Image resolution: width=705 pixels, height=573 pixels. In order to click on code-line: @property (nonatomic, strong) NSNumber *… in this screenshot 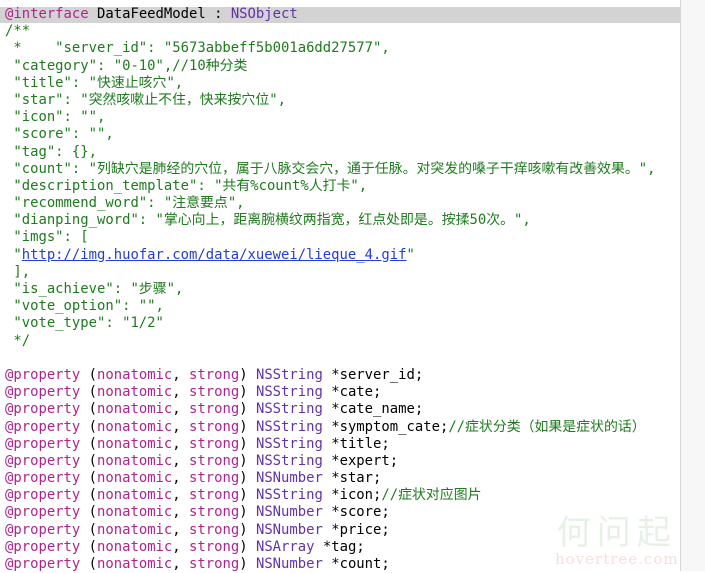, I will do `click(330, 564)`.